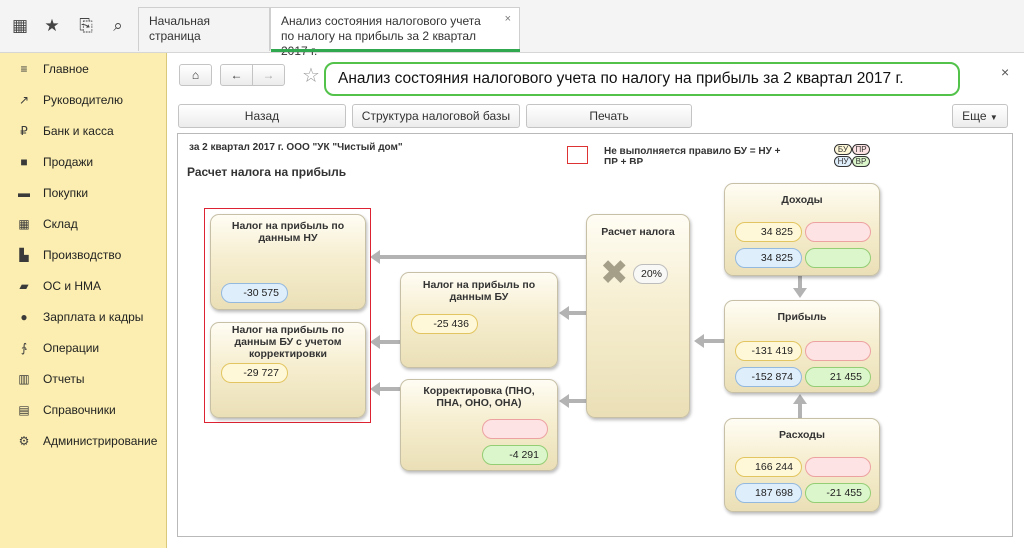 Image resolution: width=1024 pixels, height=548 pixels. Describe the element at coordinates (479, 320) in the screenshot. I see `tax-bu-card: Налог на прибыль по данным БУ -25 436` at that location.